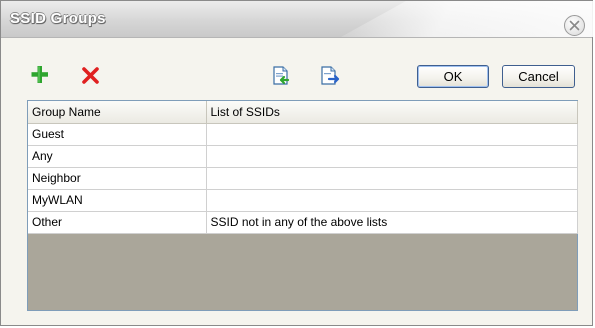 This screenshot has width=595, height=328. I want to click on table-row: MyWLAN, so click(303, 200).